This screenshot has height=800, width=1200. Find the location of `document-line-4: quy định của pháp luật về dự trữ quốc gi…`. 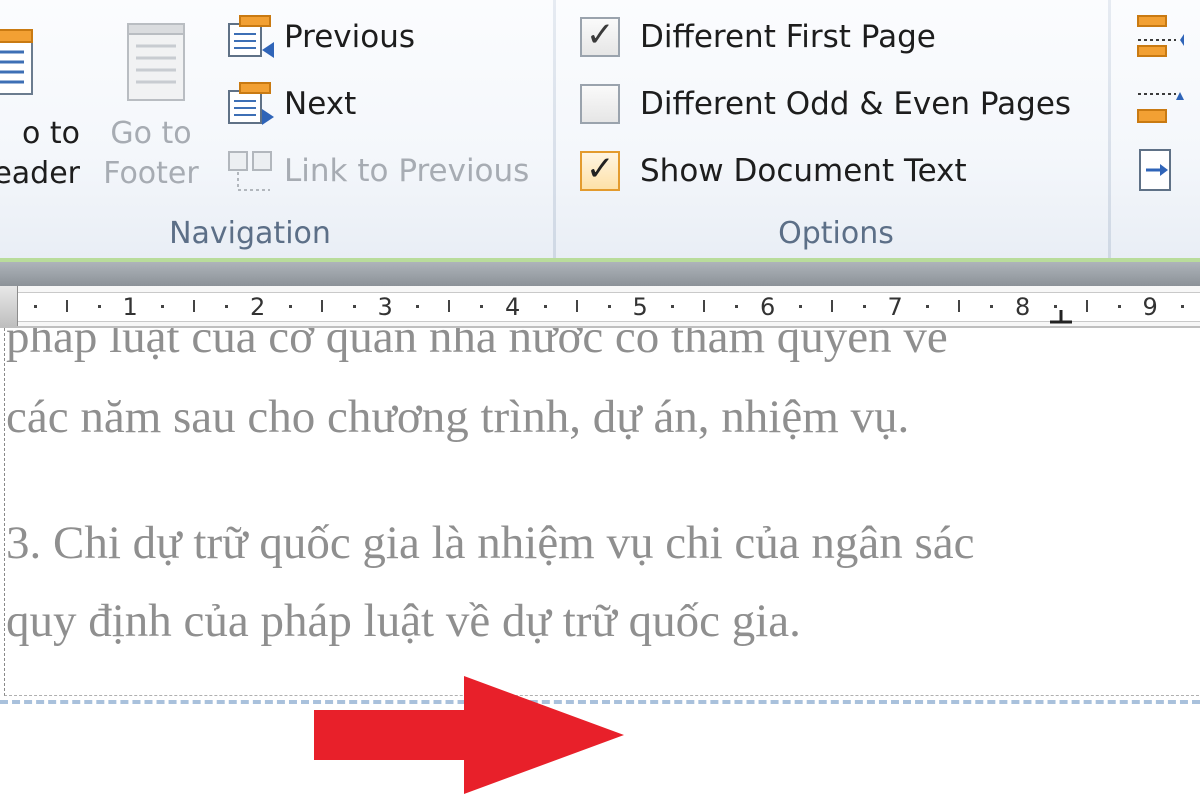

document-line-4: quy định của pháp luật về dự trữ quốc gi… is located at coordinates (403, 621).